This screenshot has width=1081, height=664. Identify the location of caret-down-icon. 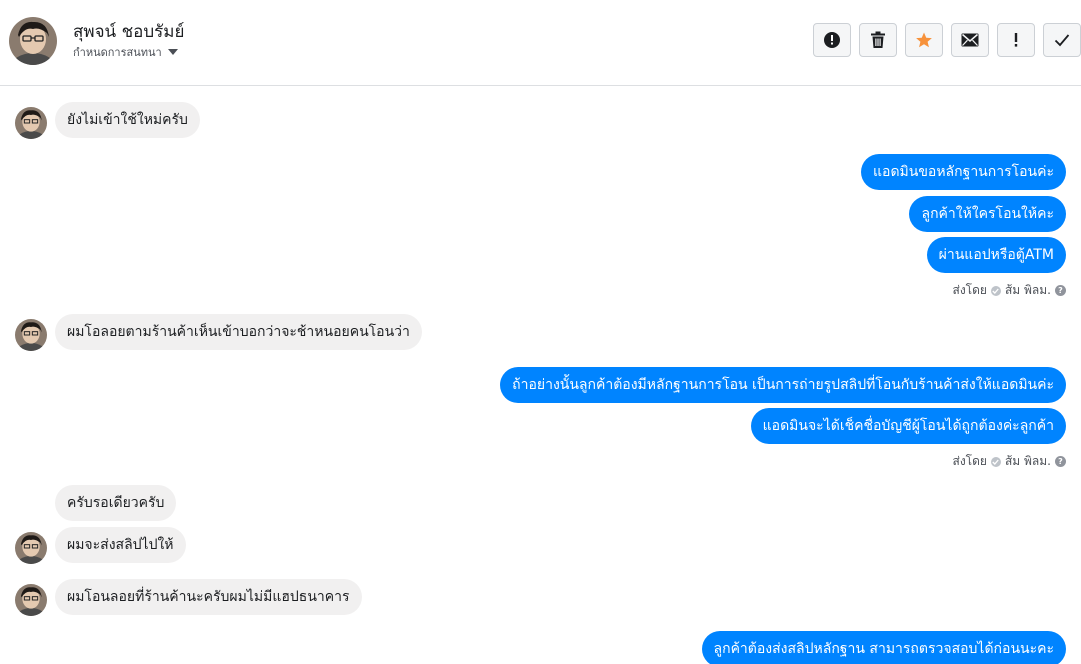
(172, 52).